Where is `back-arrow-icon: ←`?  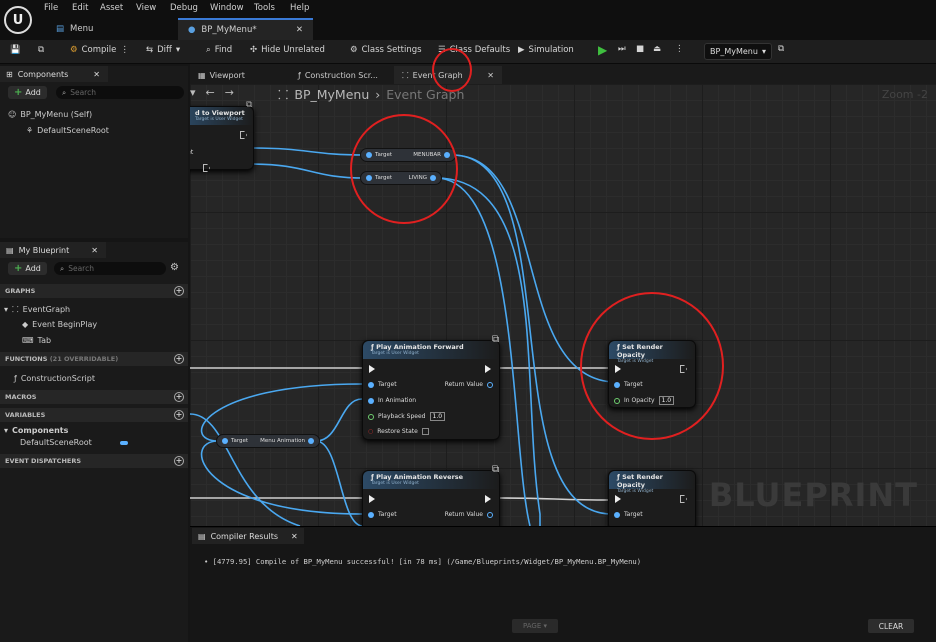 back-arrow-icon: ← is located at coordinates (210, 92).